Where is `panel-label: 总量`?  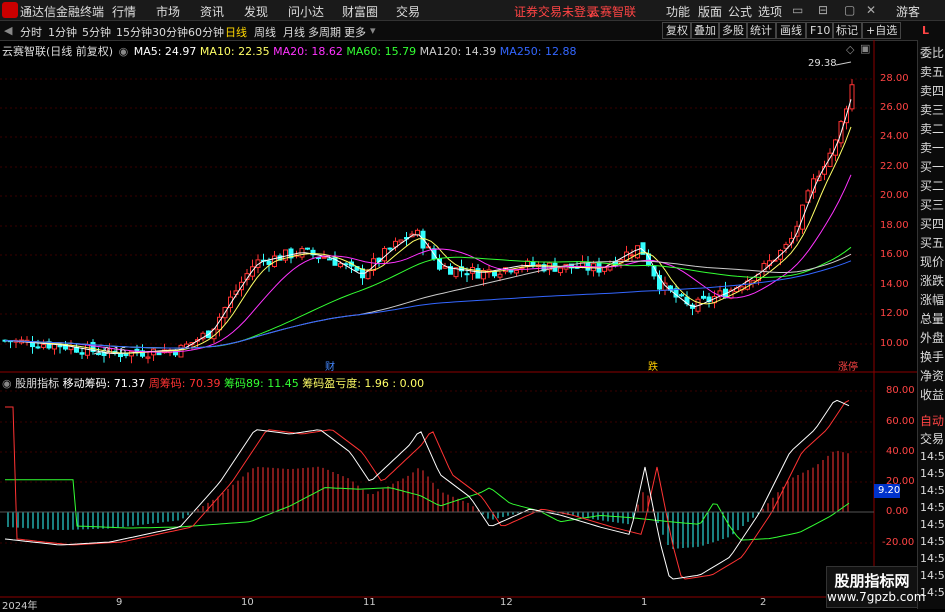 panel-label: 总量 is located at coordinates (932, 319).